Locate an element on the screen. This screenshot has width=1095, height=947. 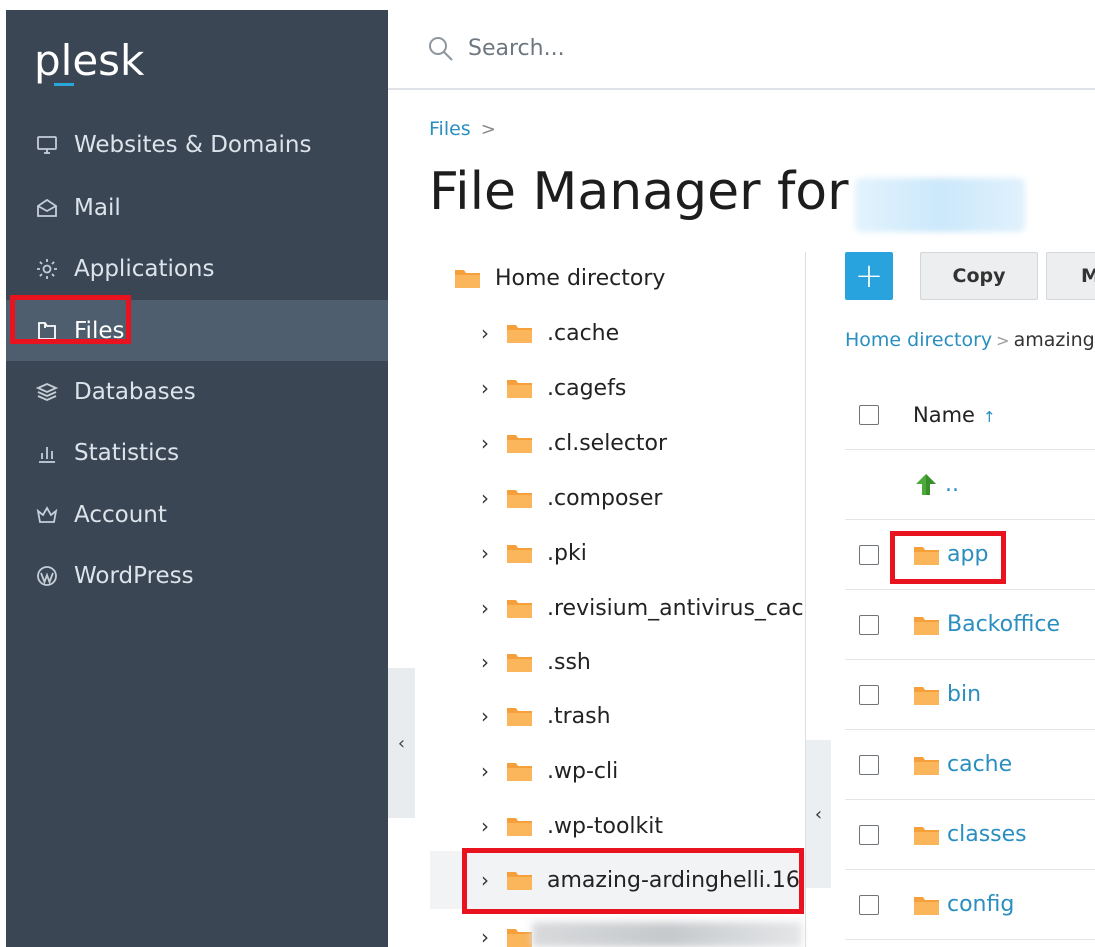
file-name-link: Backoffice is located at coordinates (1003, 624).